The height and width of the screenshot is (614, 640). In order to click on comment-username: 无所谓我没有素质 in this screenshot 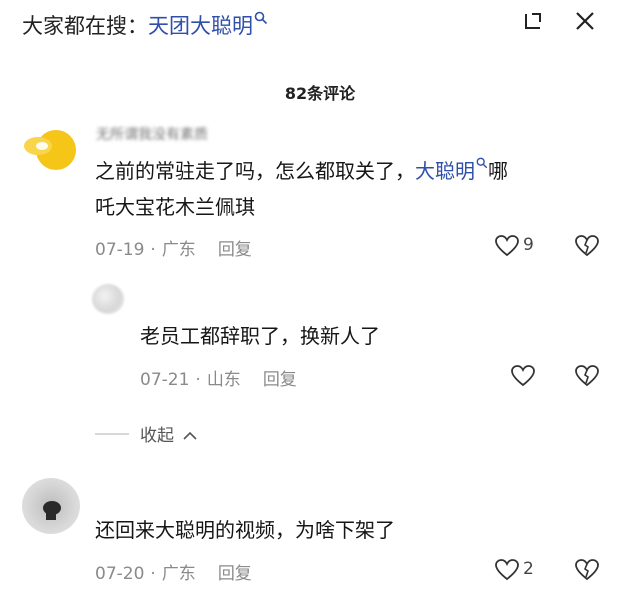, I will do `click(152, 135)`.